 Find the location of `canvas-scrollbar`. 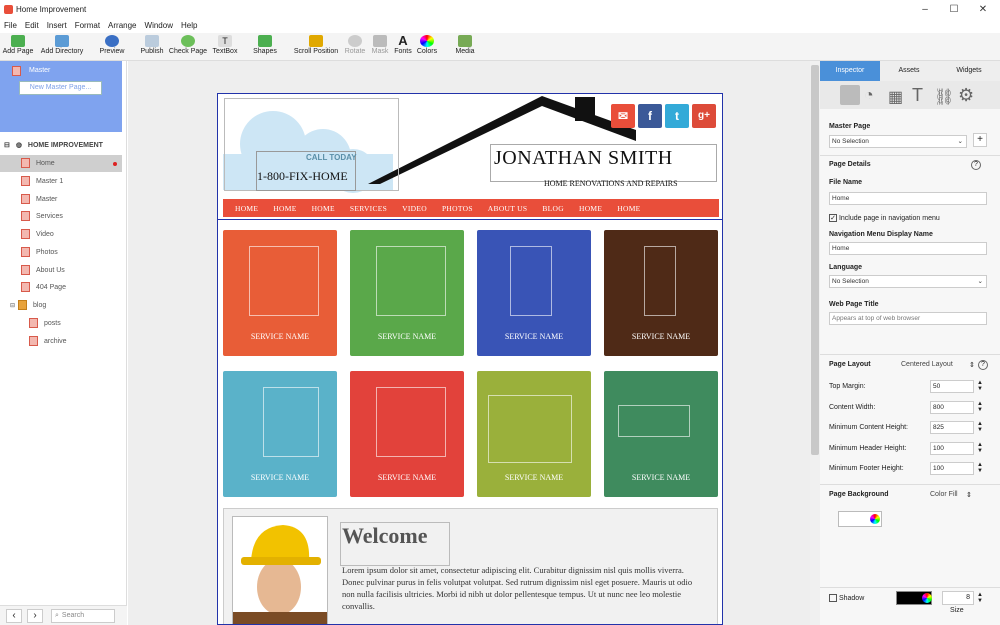

canvas-scrollbar is located at coordinates (815, 343).